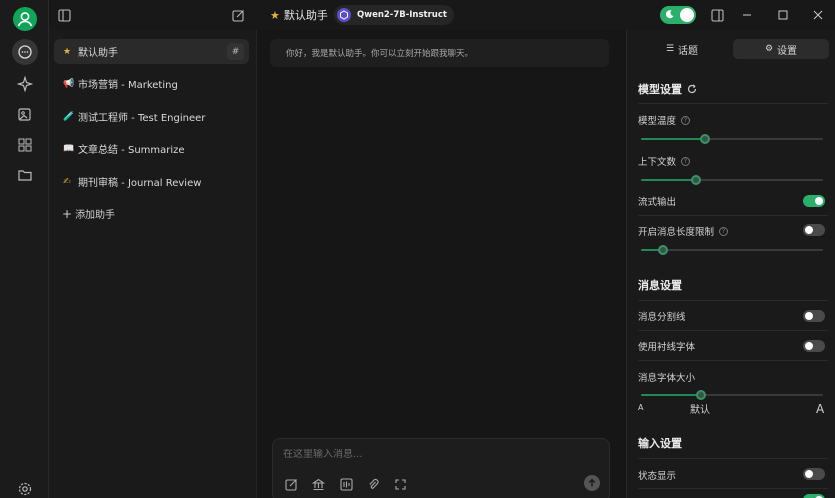 This screenshot has width=835, height=498. I want to click on message-input, so click(438, 454).